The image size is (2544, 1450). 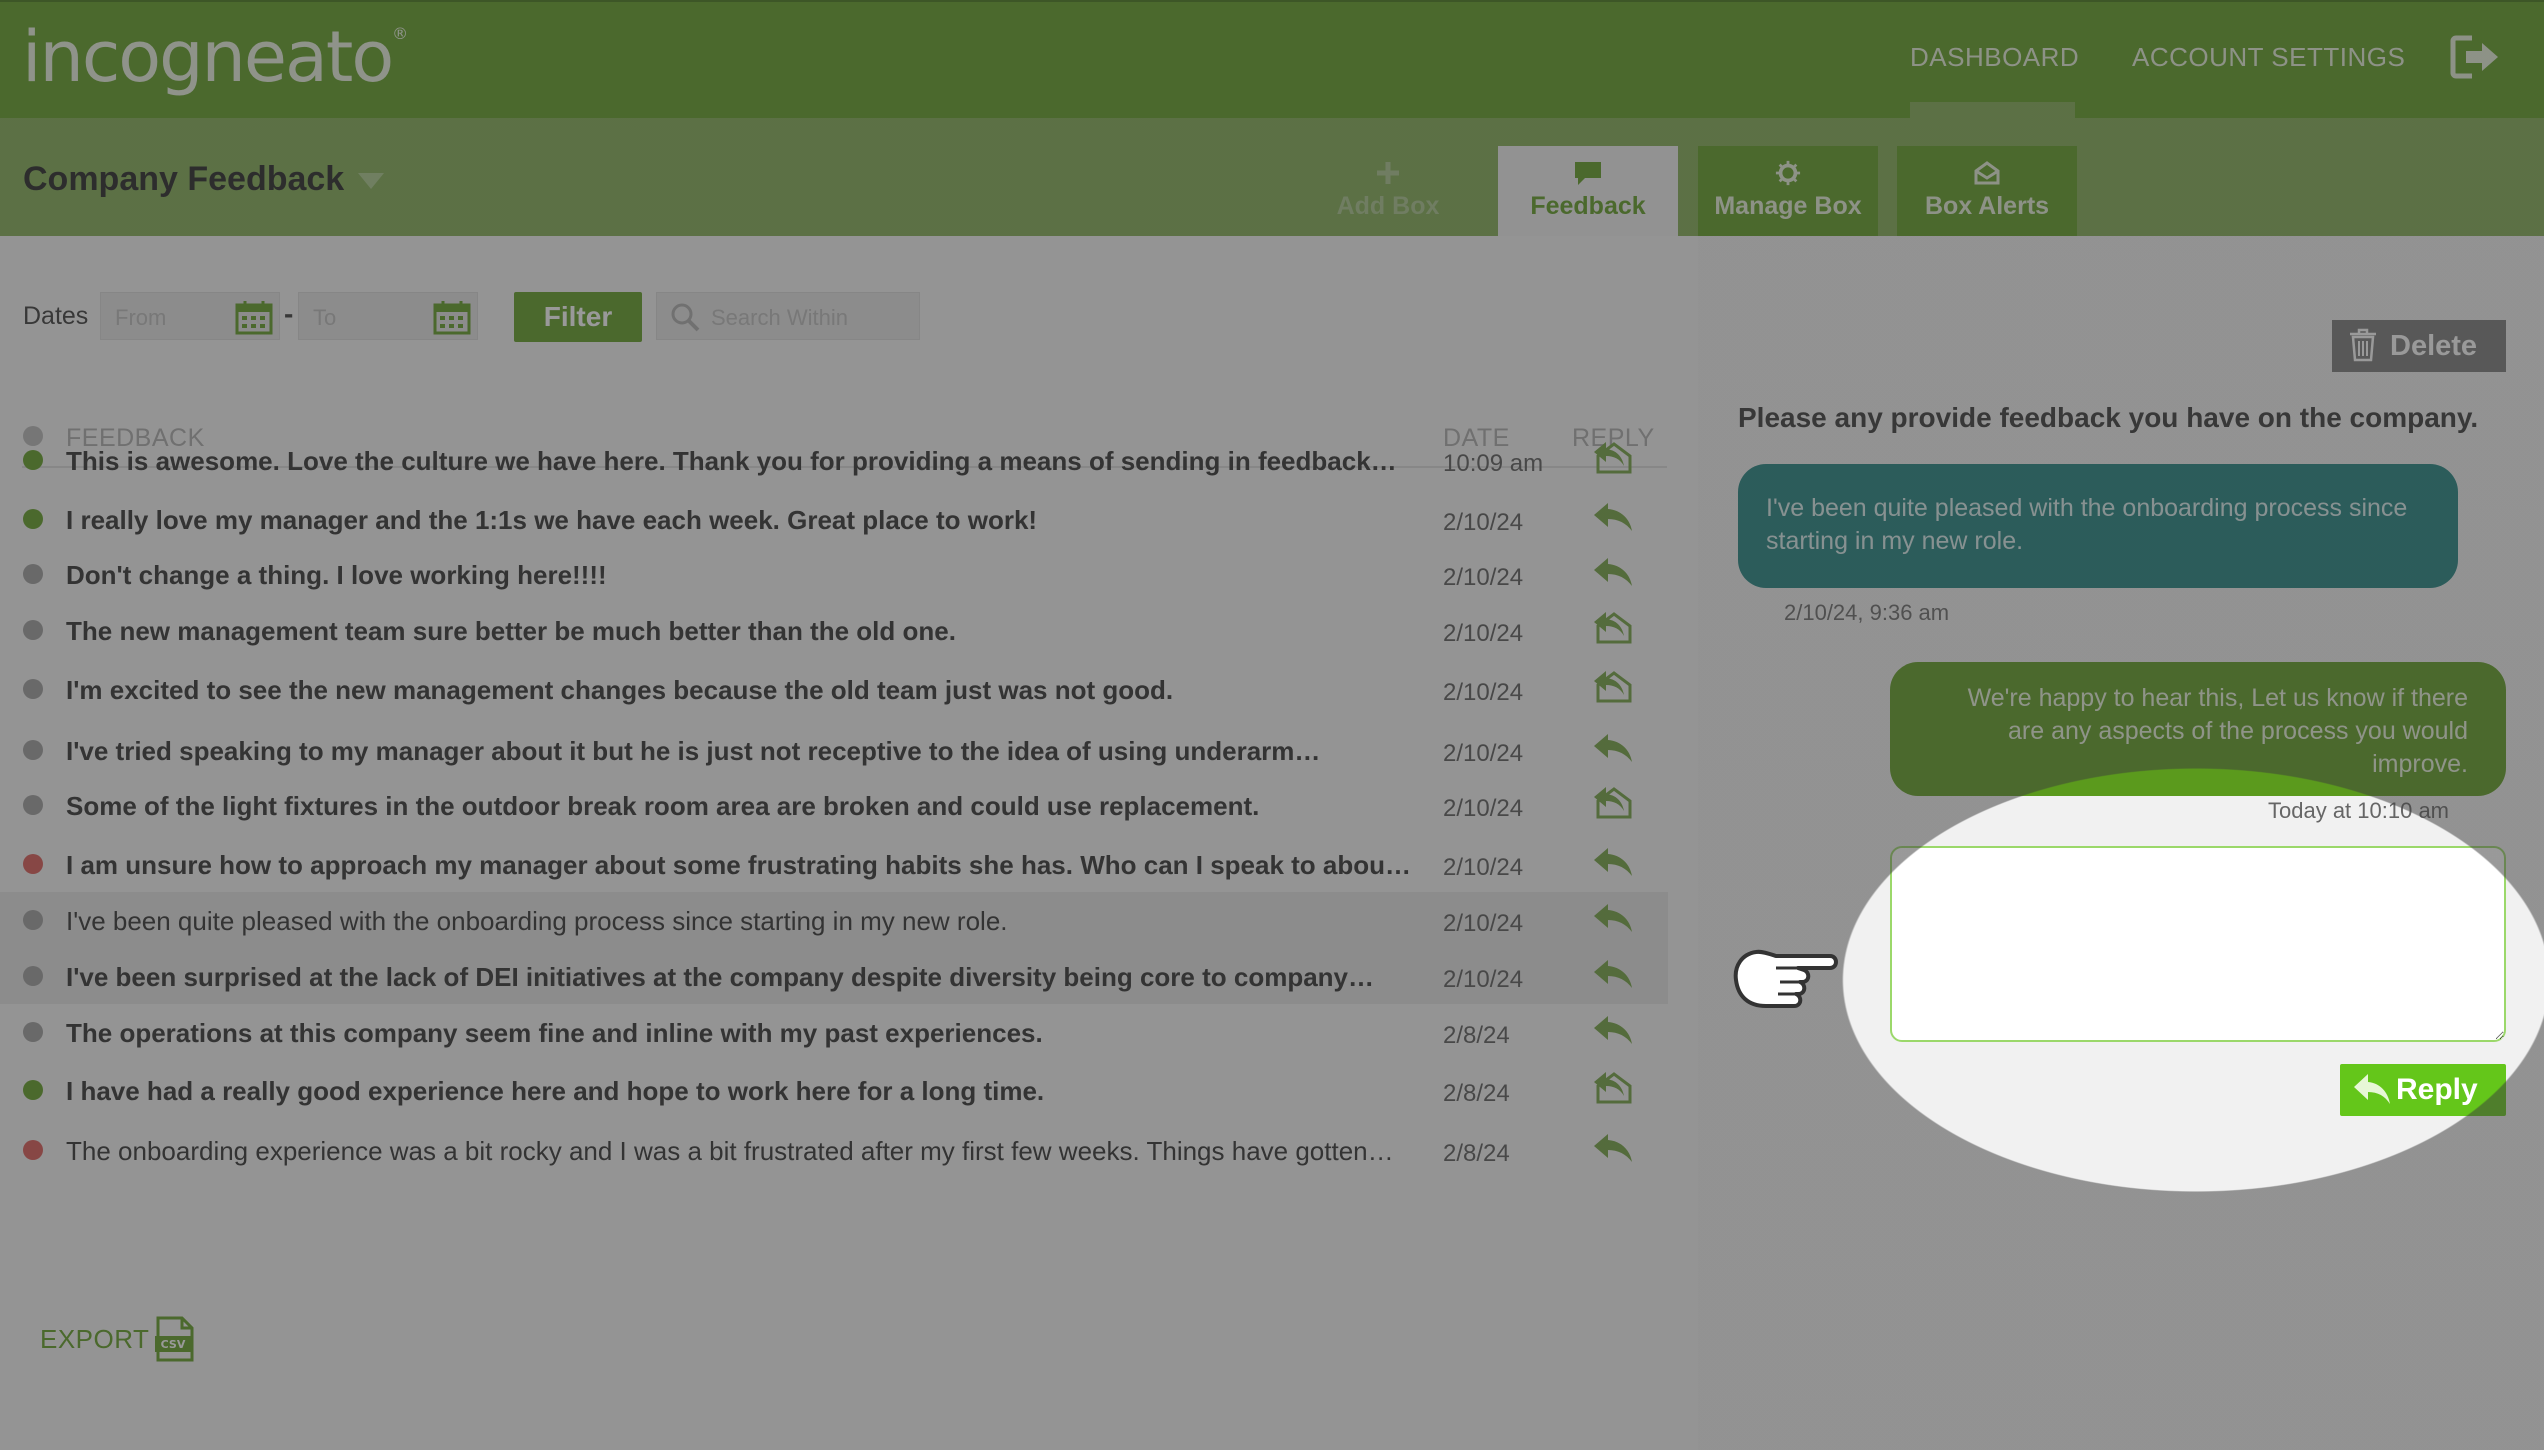 I want to click on gear-icon, so click(x=1788, y=173).